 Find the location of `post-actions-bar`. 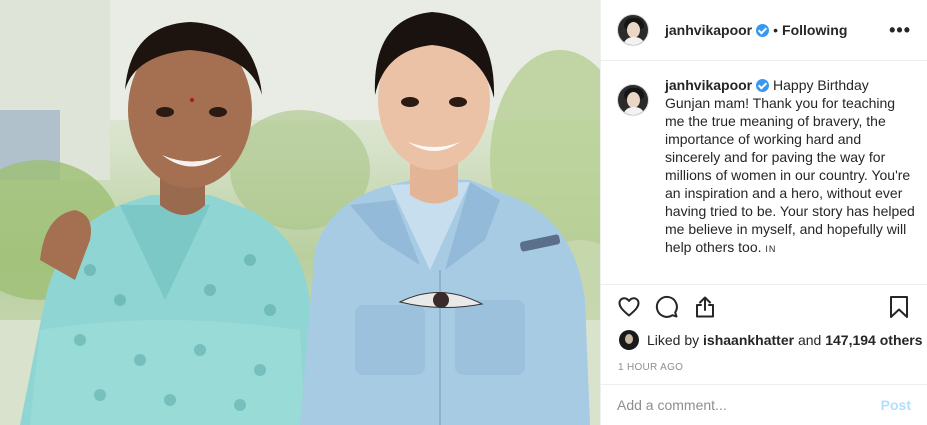

post-actions-bar is located at coordinates (764, 306).